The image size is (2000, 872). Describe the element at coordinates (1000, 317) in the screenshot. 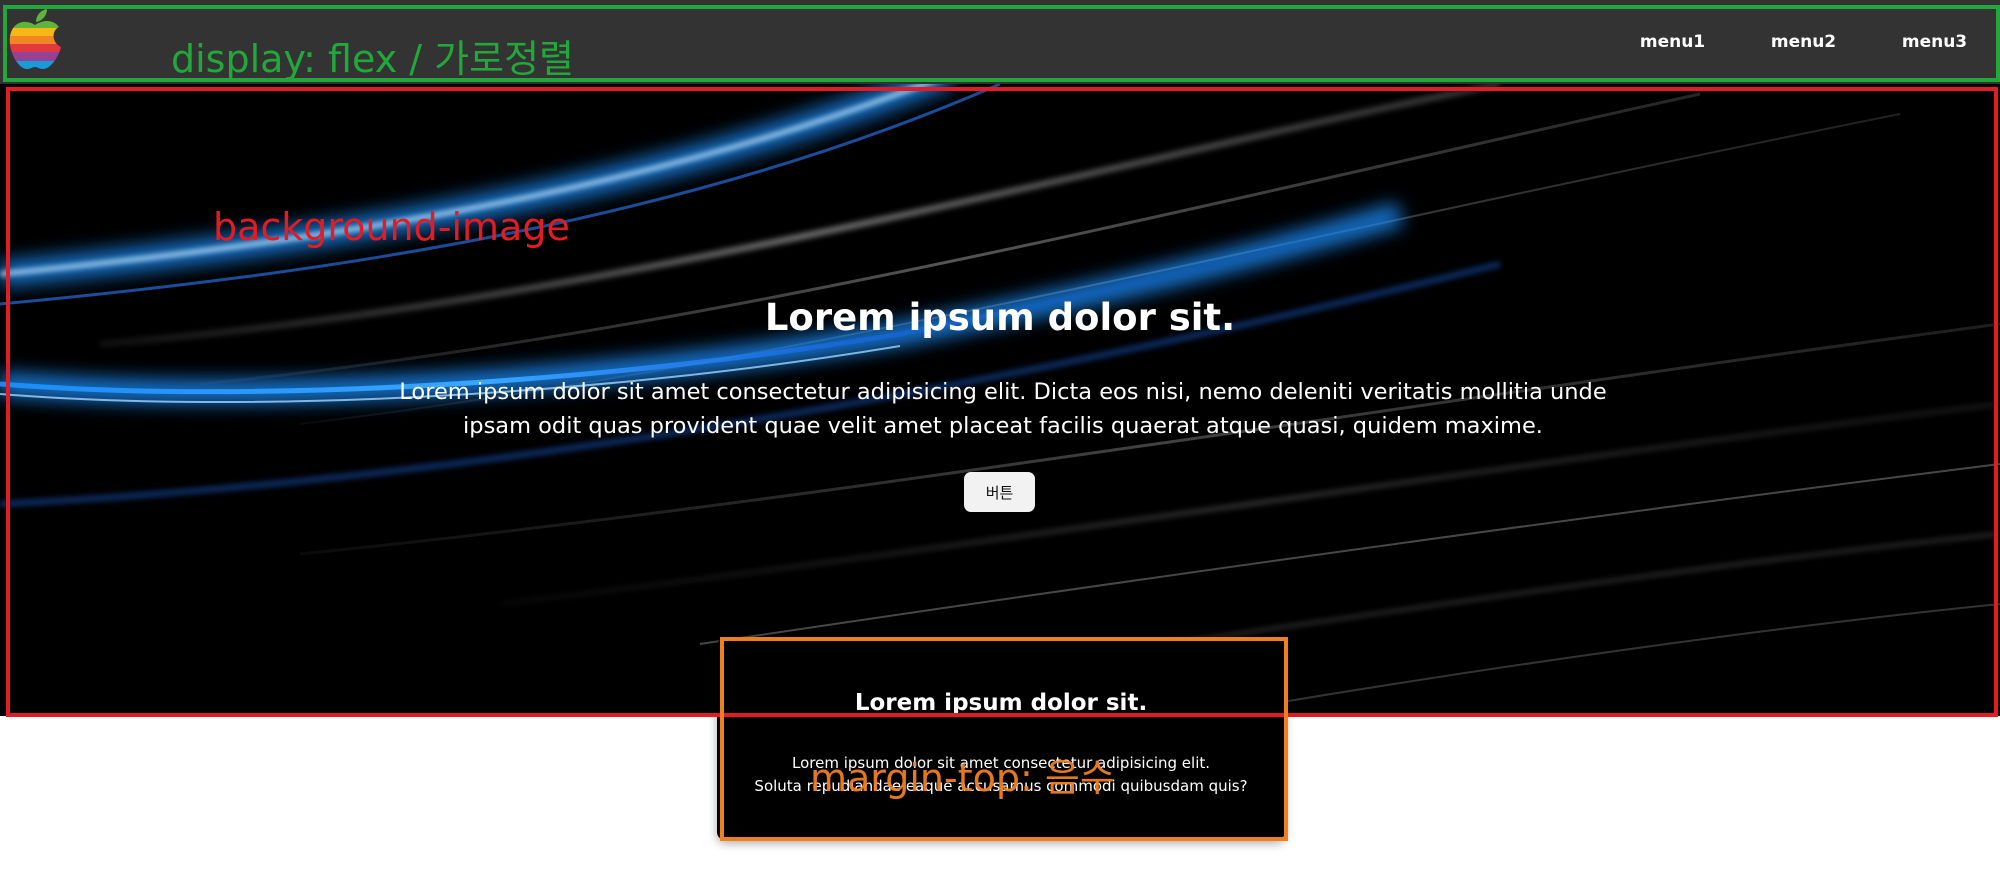

I see `hero-title: Lorem ipsum dolor sit.` at that location.